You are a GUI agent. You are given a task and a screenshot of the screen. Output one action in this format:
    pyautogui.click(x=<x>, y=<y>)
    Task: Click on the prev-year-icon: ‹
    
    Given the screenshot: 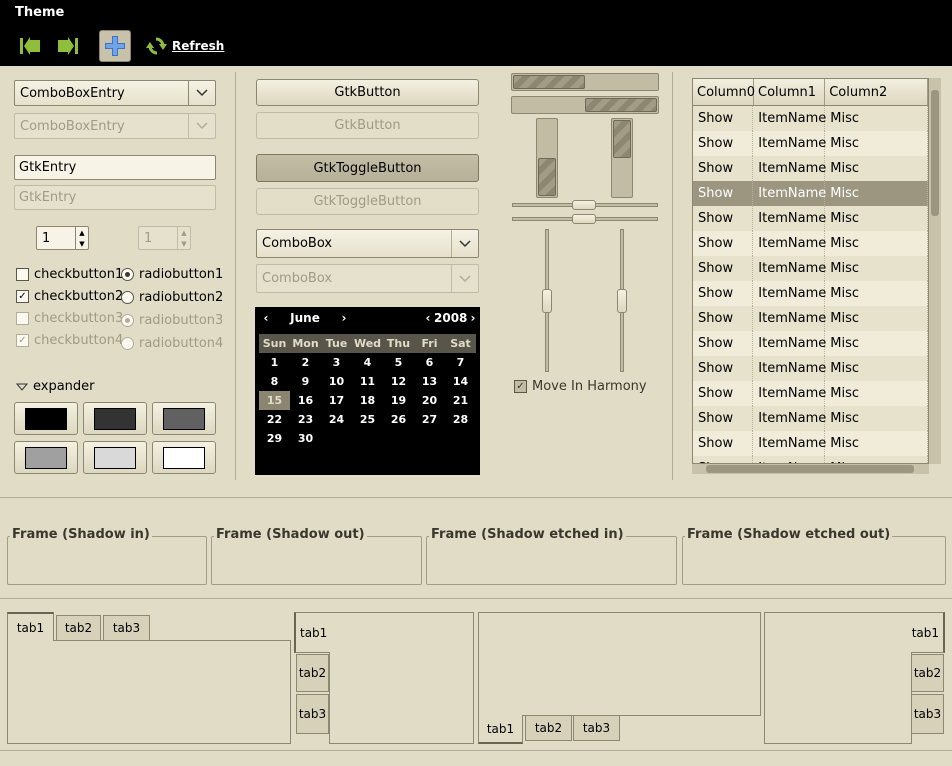 What is the action you would take?
    pyautogui.click(x=428, y=318)
    